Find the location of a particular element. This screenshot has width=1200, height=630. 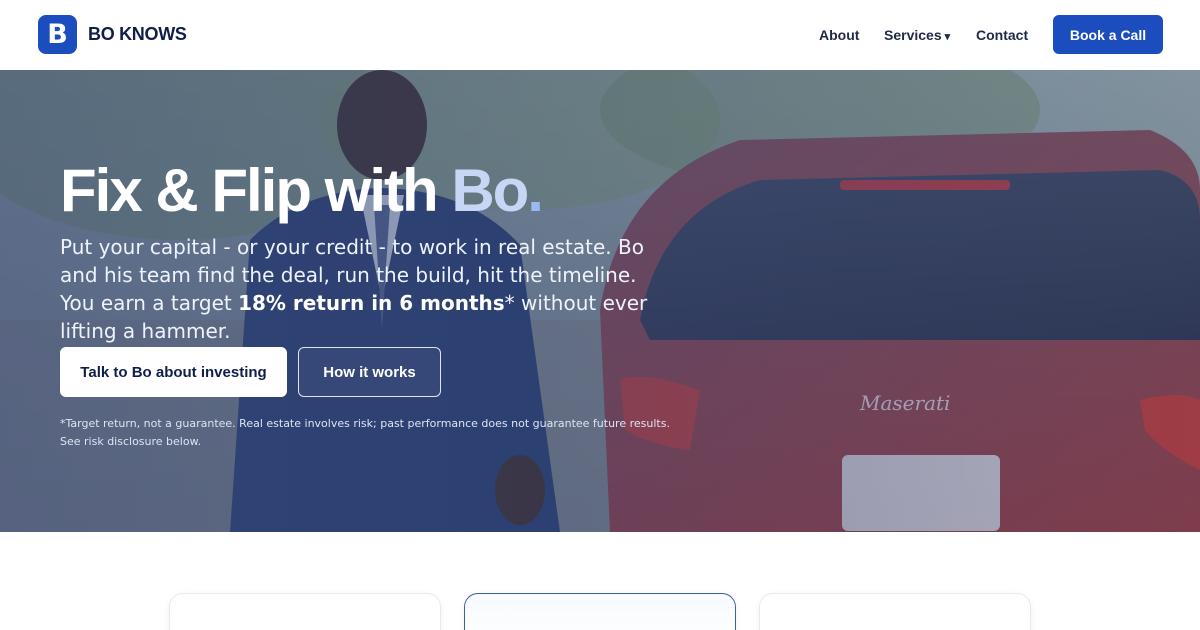

how-it-works-button: How it works is located at coordinates (369, 372).